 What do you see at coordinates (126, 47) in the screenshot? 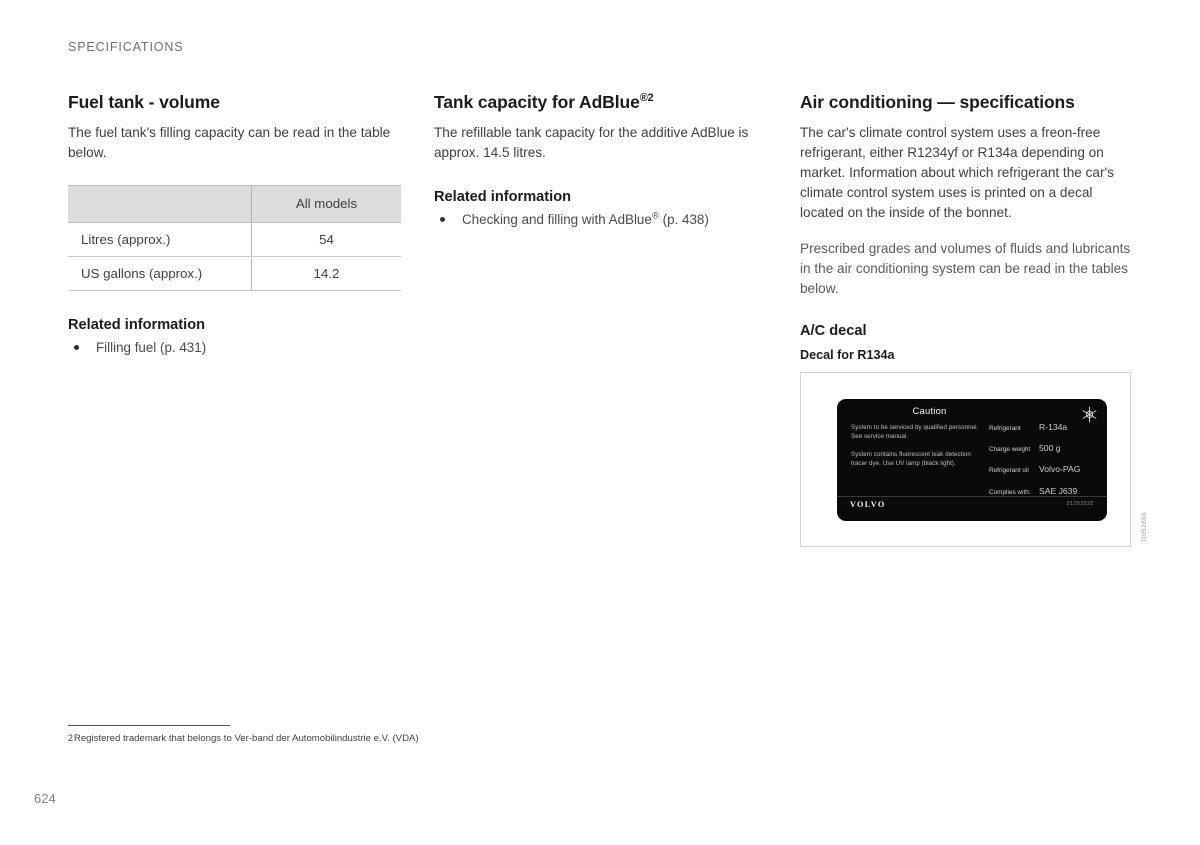
I see `running-head: SPECIFICATIONS` at bounding box center [126, 47].